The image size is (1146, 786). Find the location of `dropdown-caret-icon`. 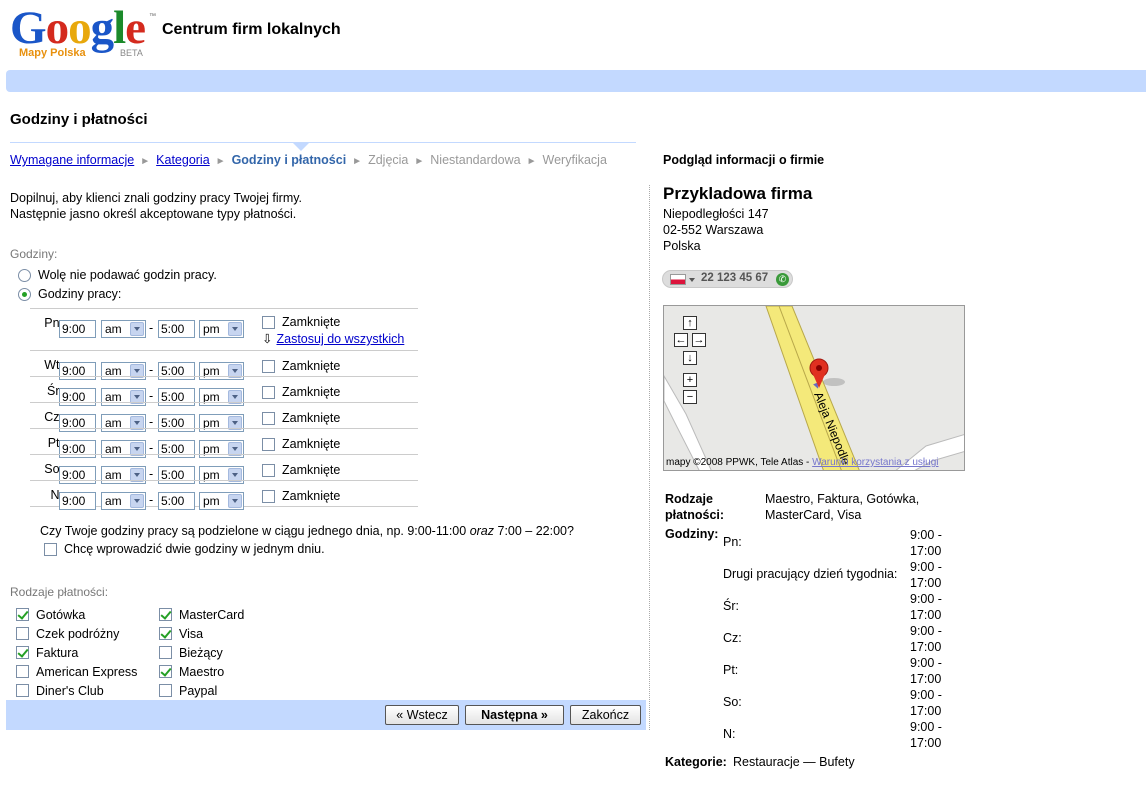

dropdown-caret-icon is located at coordinates (692, 280).